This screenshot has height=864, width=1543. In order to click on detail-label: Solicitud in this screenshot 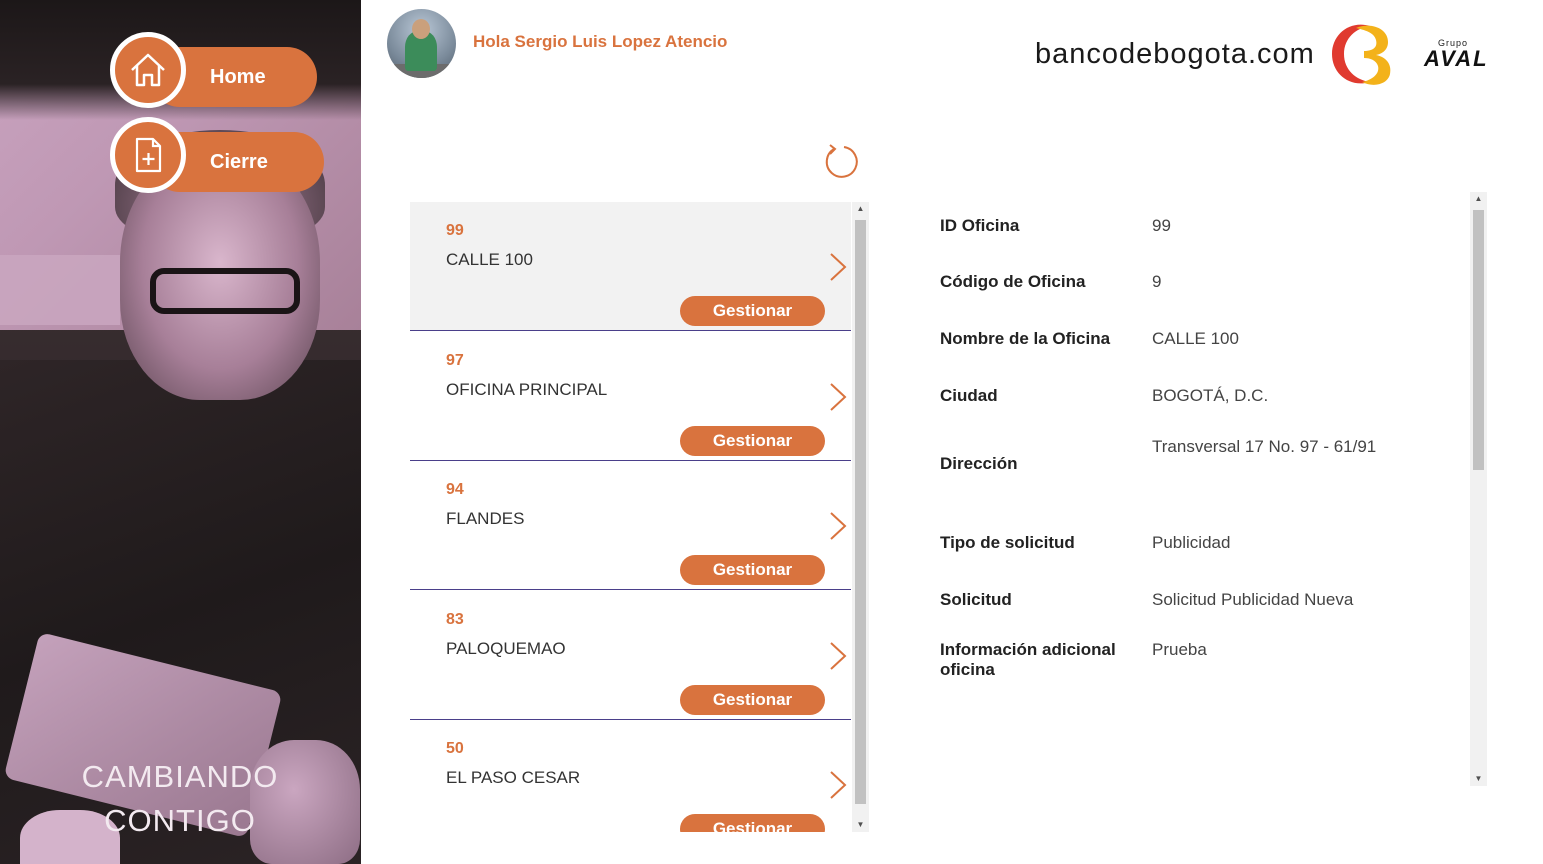, I will do `click(976, 599)`.